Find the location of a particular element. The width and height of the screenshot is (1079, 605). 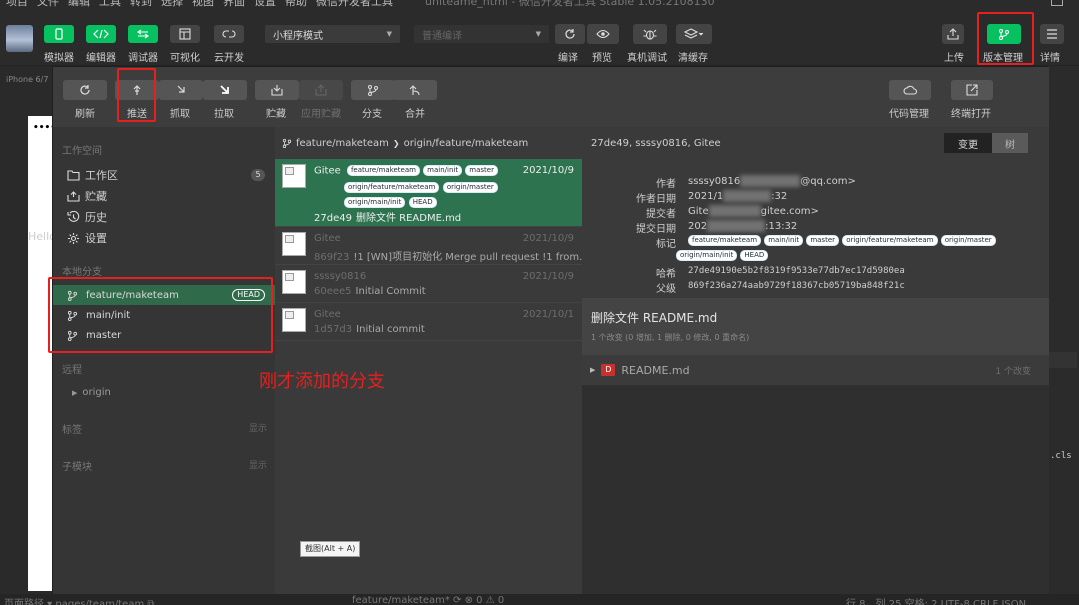

remote-origin-item: ▶ origin is located at coordinates (91, 392).